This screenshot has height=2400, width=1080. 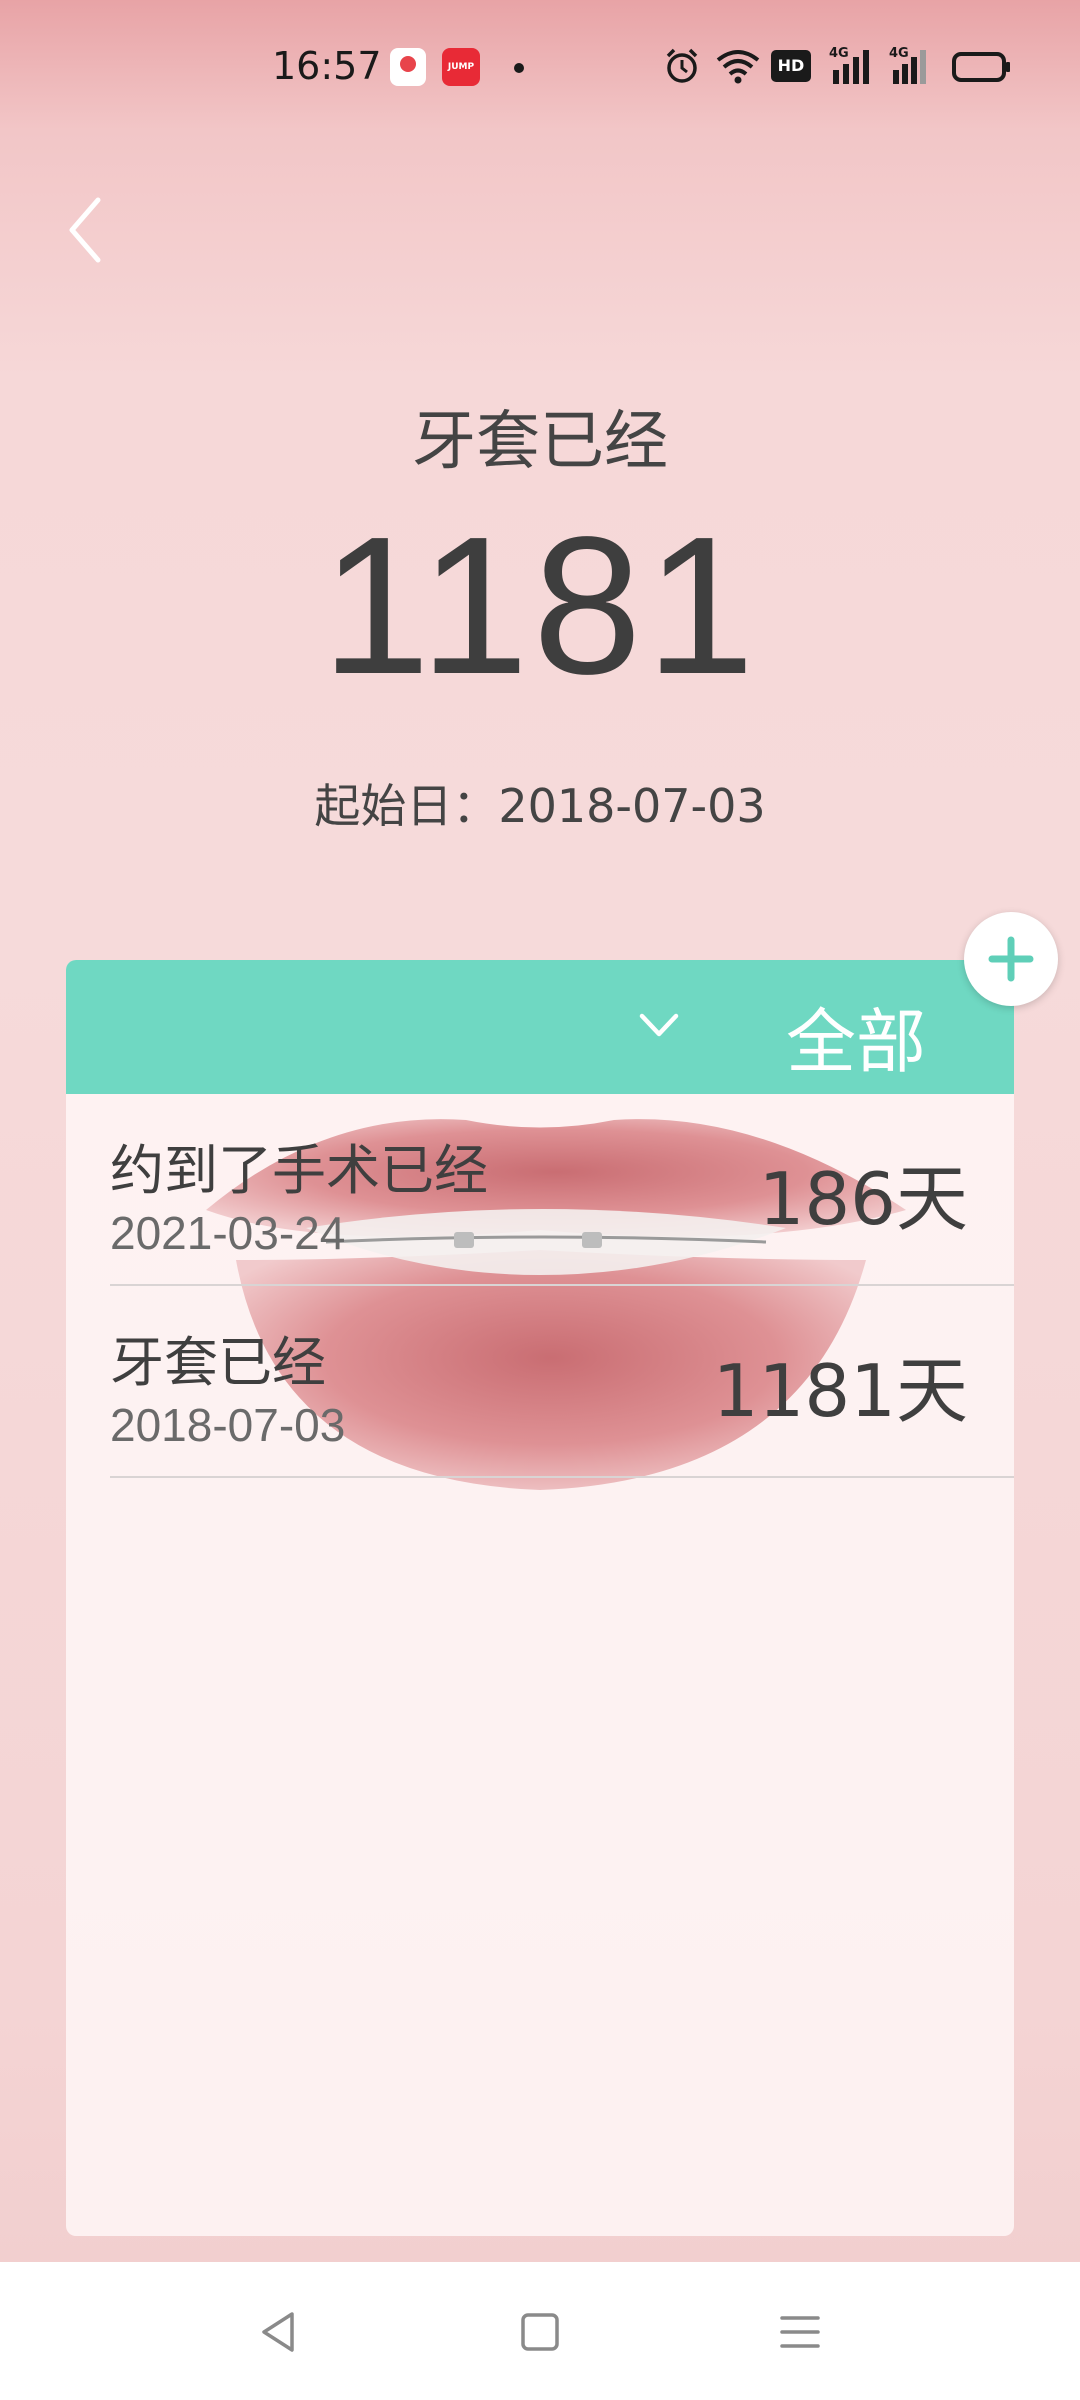 I want to click on day-count: 1181, so click(x=540, y=605).